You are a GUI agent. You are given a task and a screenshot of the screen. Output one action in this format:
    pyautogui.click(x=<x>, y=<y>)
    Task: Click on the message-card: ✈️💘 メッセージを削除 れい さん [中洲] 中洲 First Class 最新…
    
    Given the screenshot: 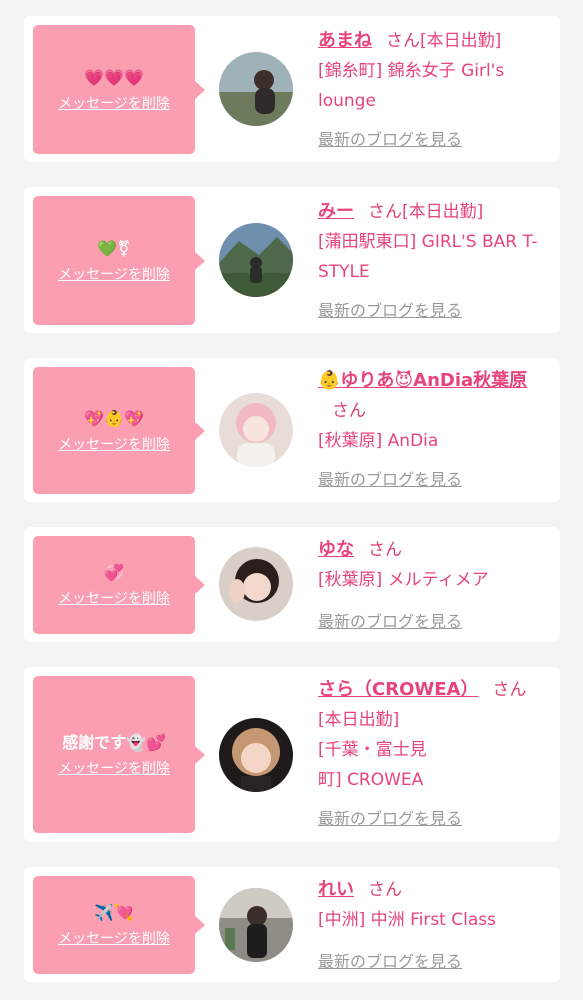 What is the action you would take?
    pyautogui.click(x=292, y=924)
    